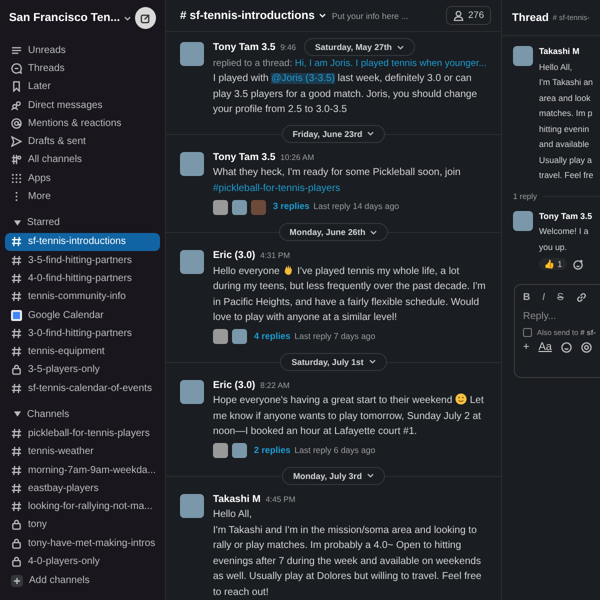 This screenshot has height=600, width=600. I want to click on strikethrough-button: S, so click(560, 297).